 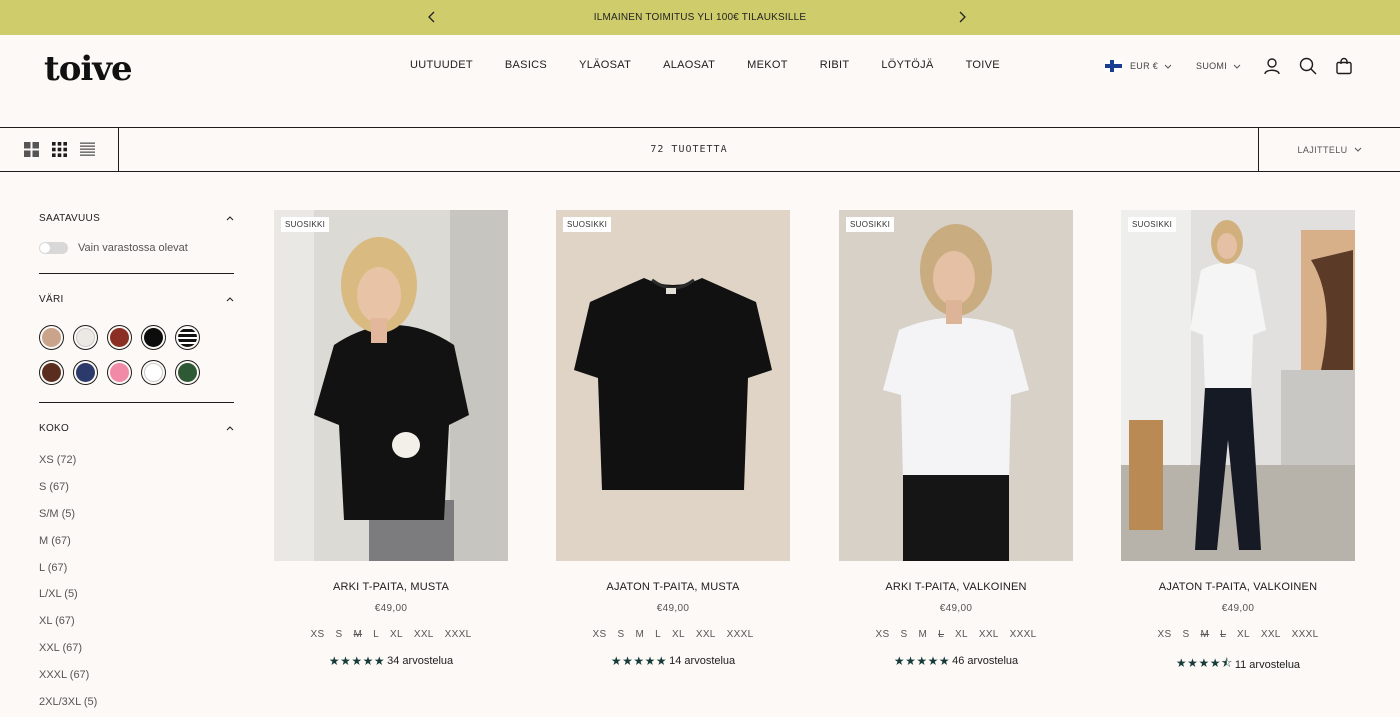 What do you see at coordinates (1238, 587) in the screenshot?
I see `product-name: AJATON T-PAITA, VALKOINEN` at bounding box center [1238, 587].